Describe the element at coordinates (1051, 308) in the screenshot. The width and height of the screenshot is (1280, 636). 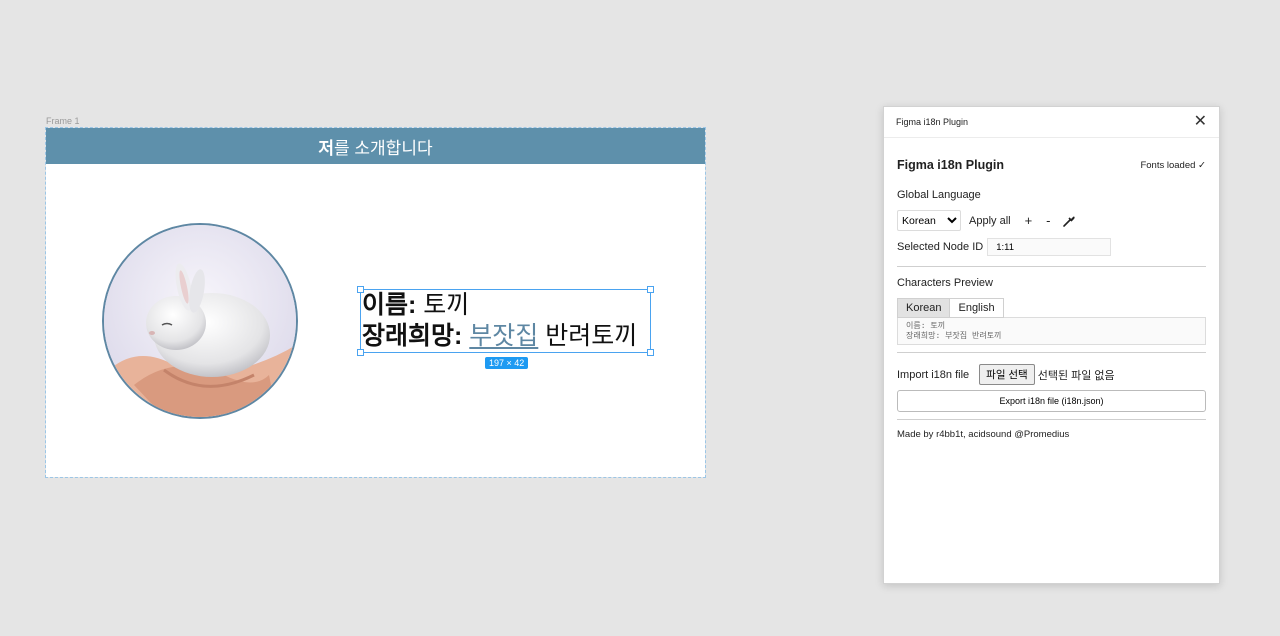
I see `preview-tabs: Korean English` at that location.